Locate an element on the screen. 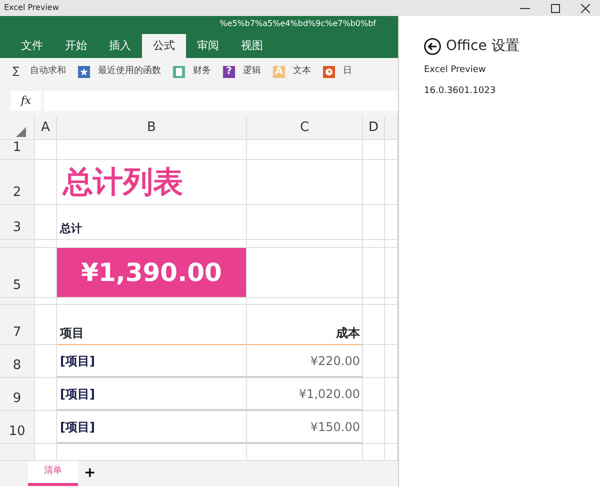  letter-icon: A is located at coordinates (279, 72).